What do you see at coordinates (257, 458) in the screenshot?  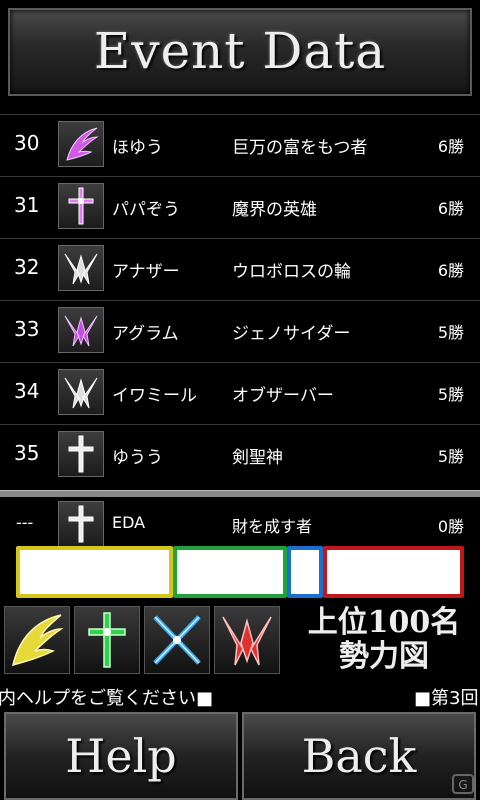 I see `player-title: 剣聖神` at bounding box center [257, 458].